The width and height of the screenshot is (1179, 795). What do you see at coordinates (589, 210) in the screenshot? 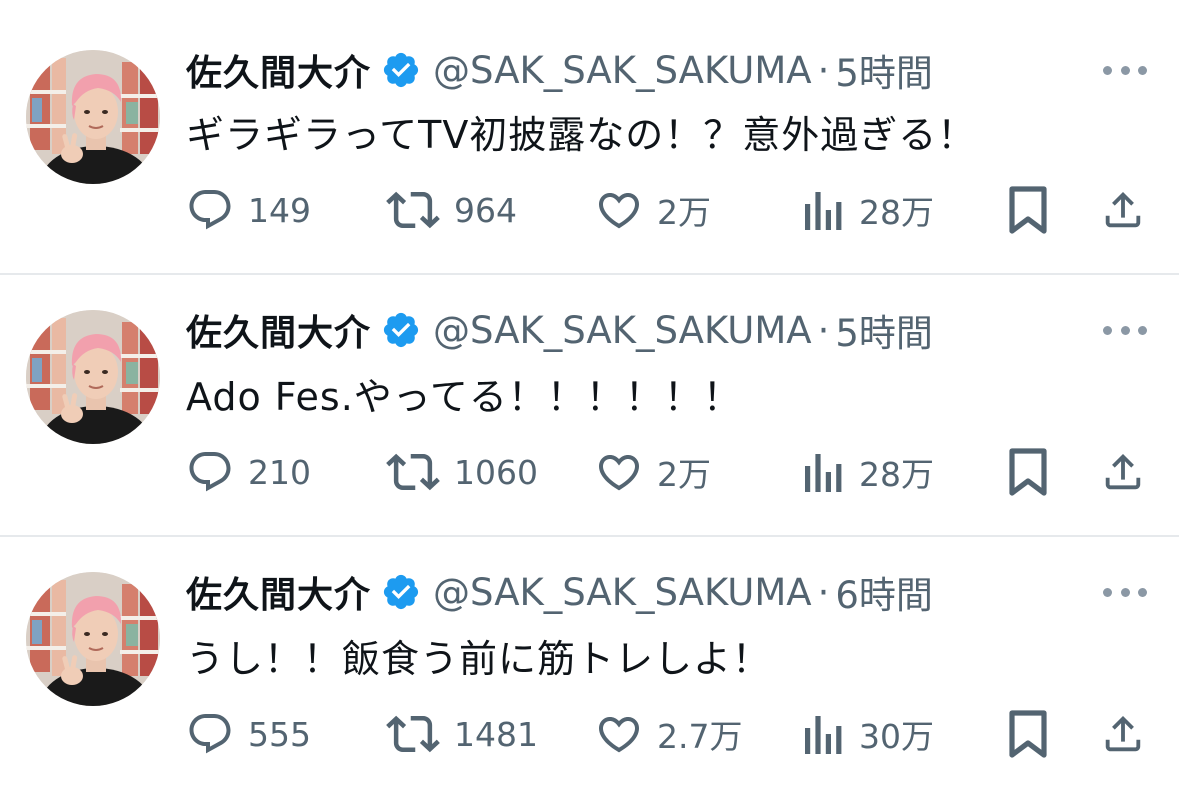
I see `action-bar: 149 964 2万 28万` at bounding box center [589, 210].